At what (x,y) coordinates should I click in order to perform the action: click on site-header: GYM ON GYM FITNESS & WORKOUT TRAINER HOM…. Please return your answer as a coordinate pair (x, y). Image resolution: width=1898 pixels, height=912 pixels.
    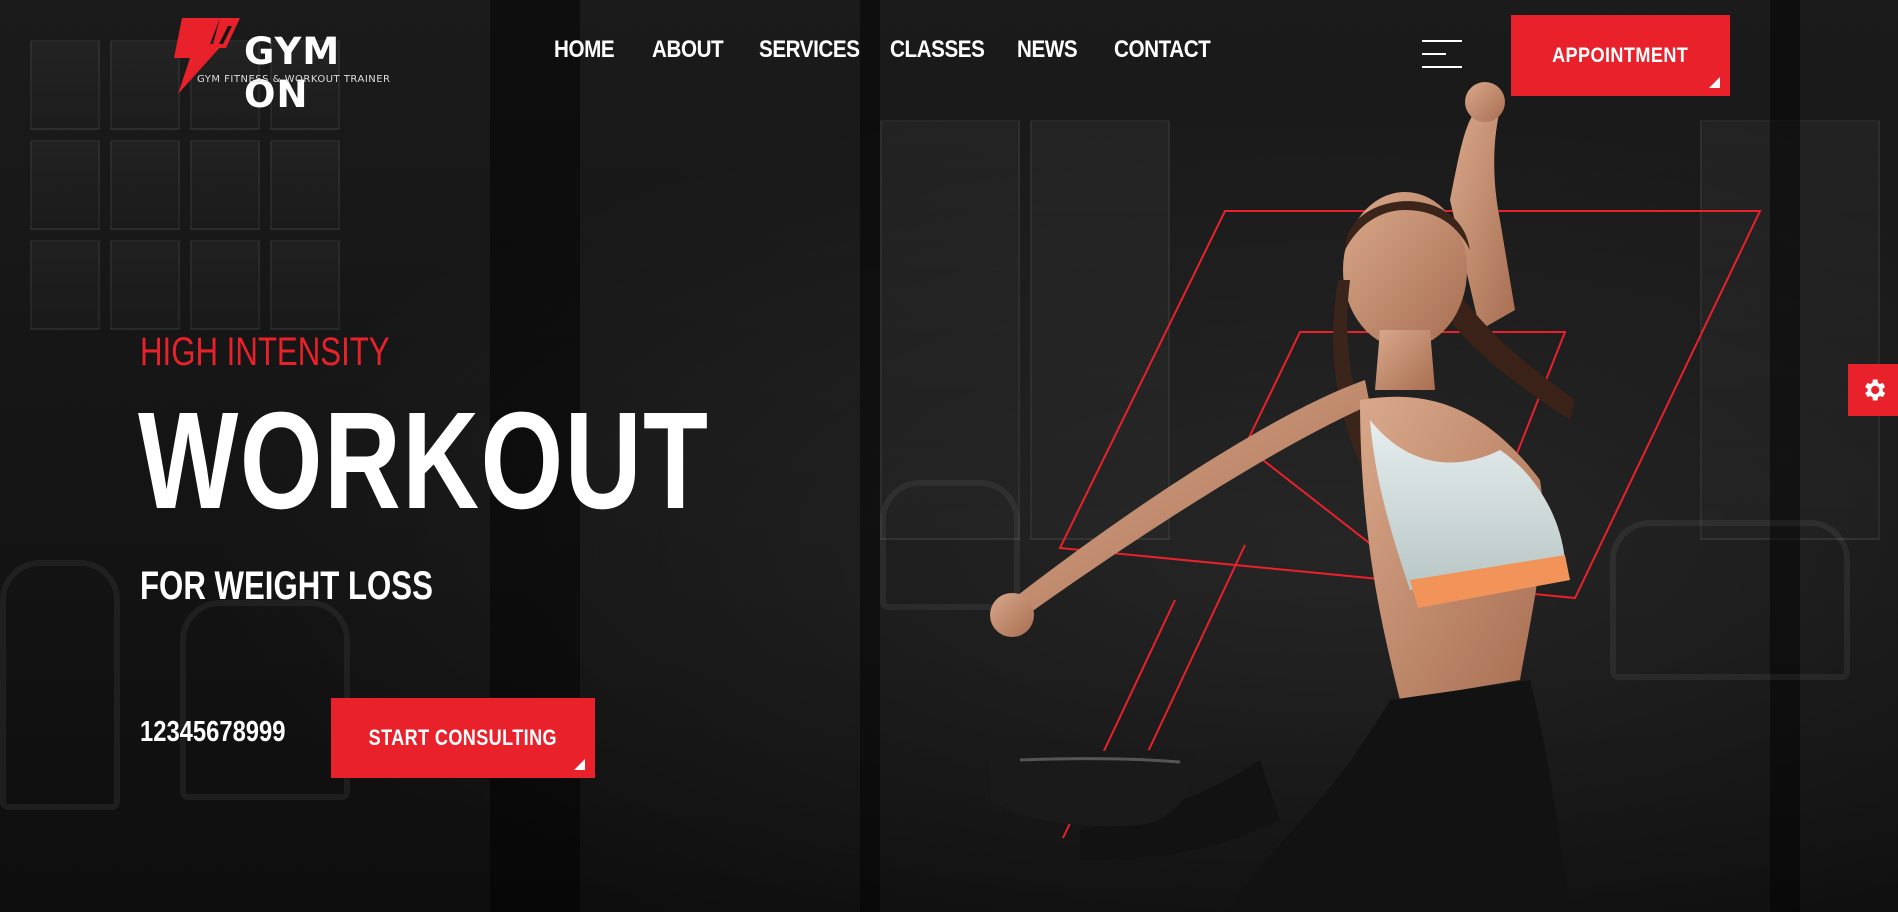
    Looking at the image, I should click on (949, 58).